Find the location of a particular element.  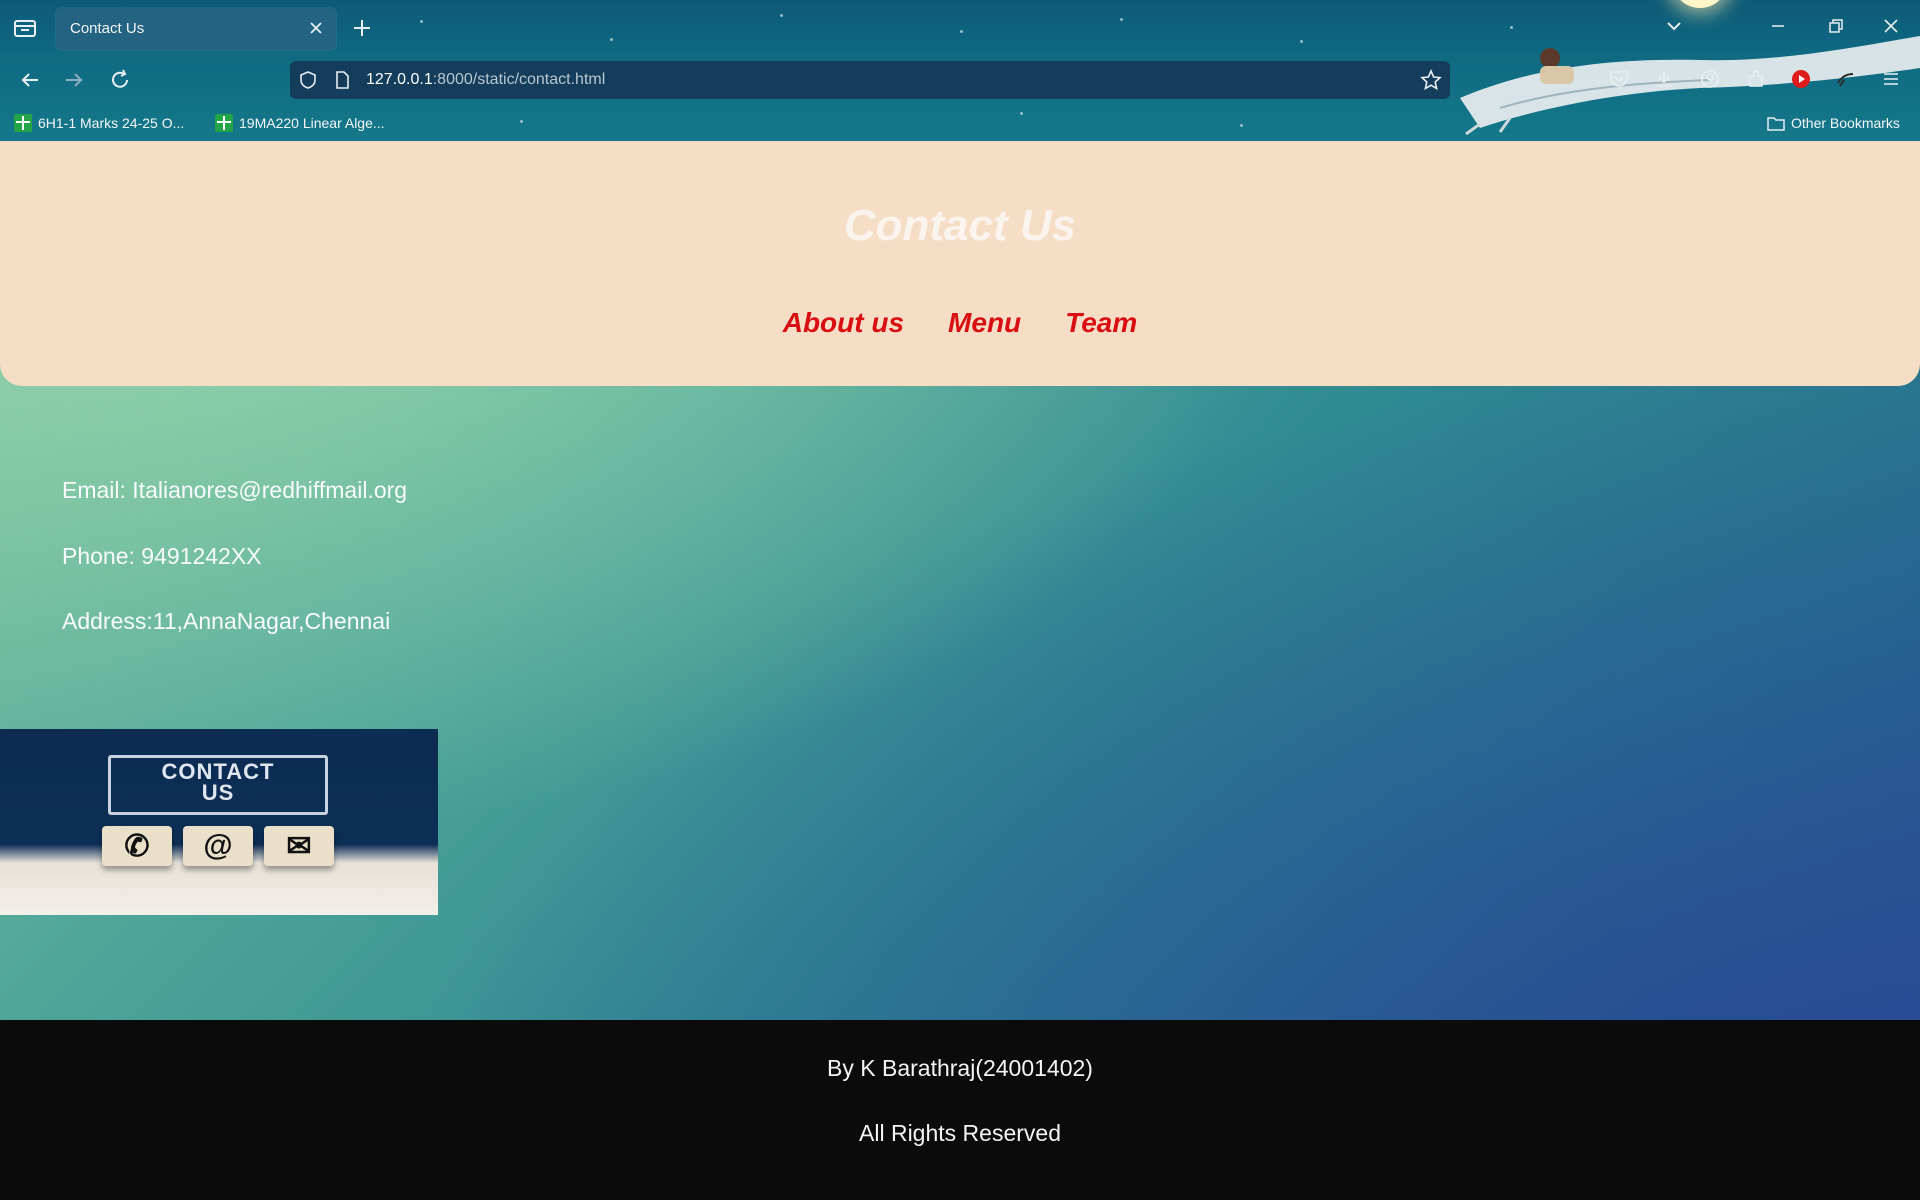

close-window-icon is located at coordinates (1891, 26).